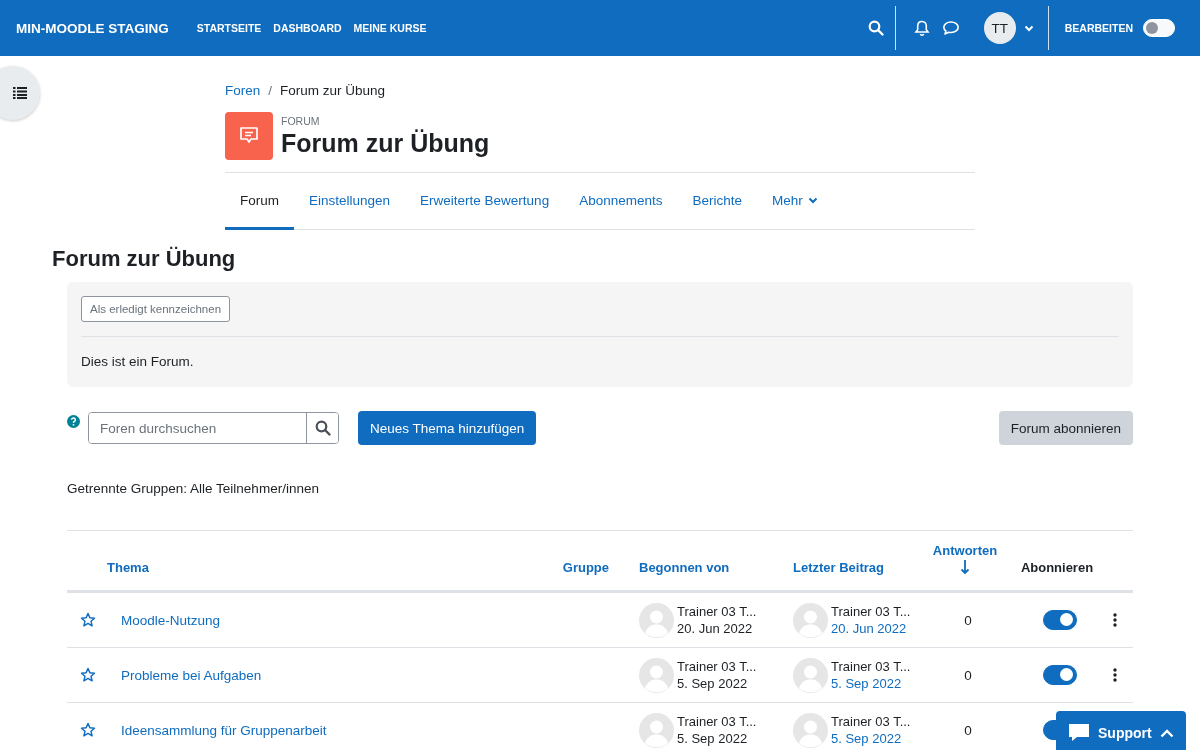 The height and width of the screenshot is (750, 1200). What do you see at coordinates (301, 120) in the screenshot?
I see `activity-type-label: FORUM` at bounding box center [301, 120].